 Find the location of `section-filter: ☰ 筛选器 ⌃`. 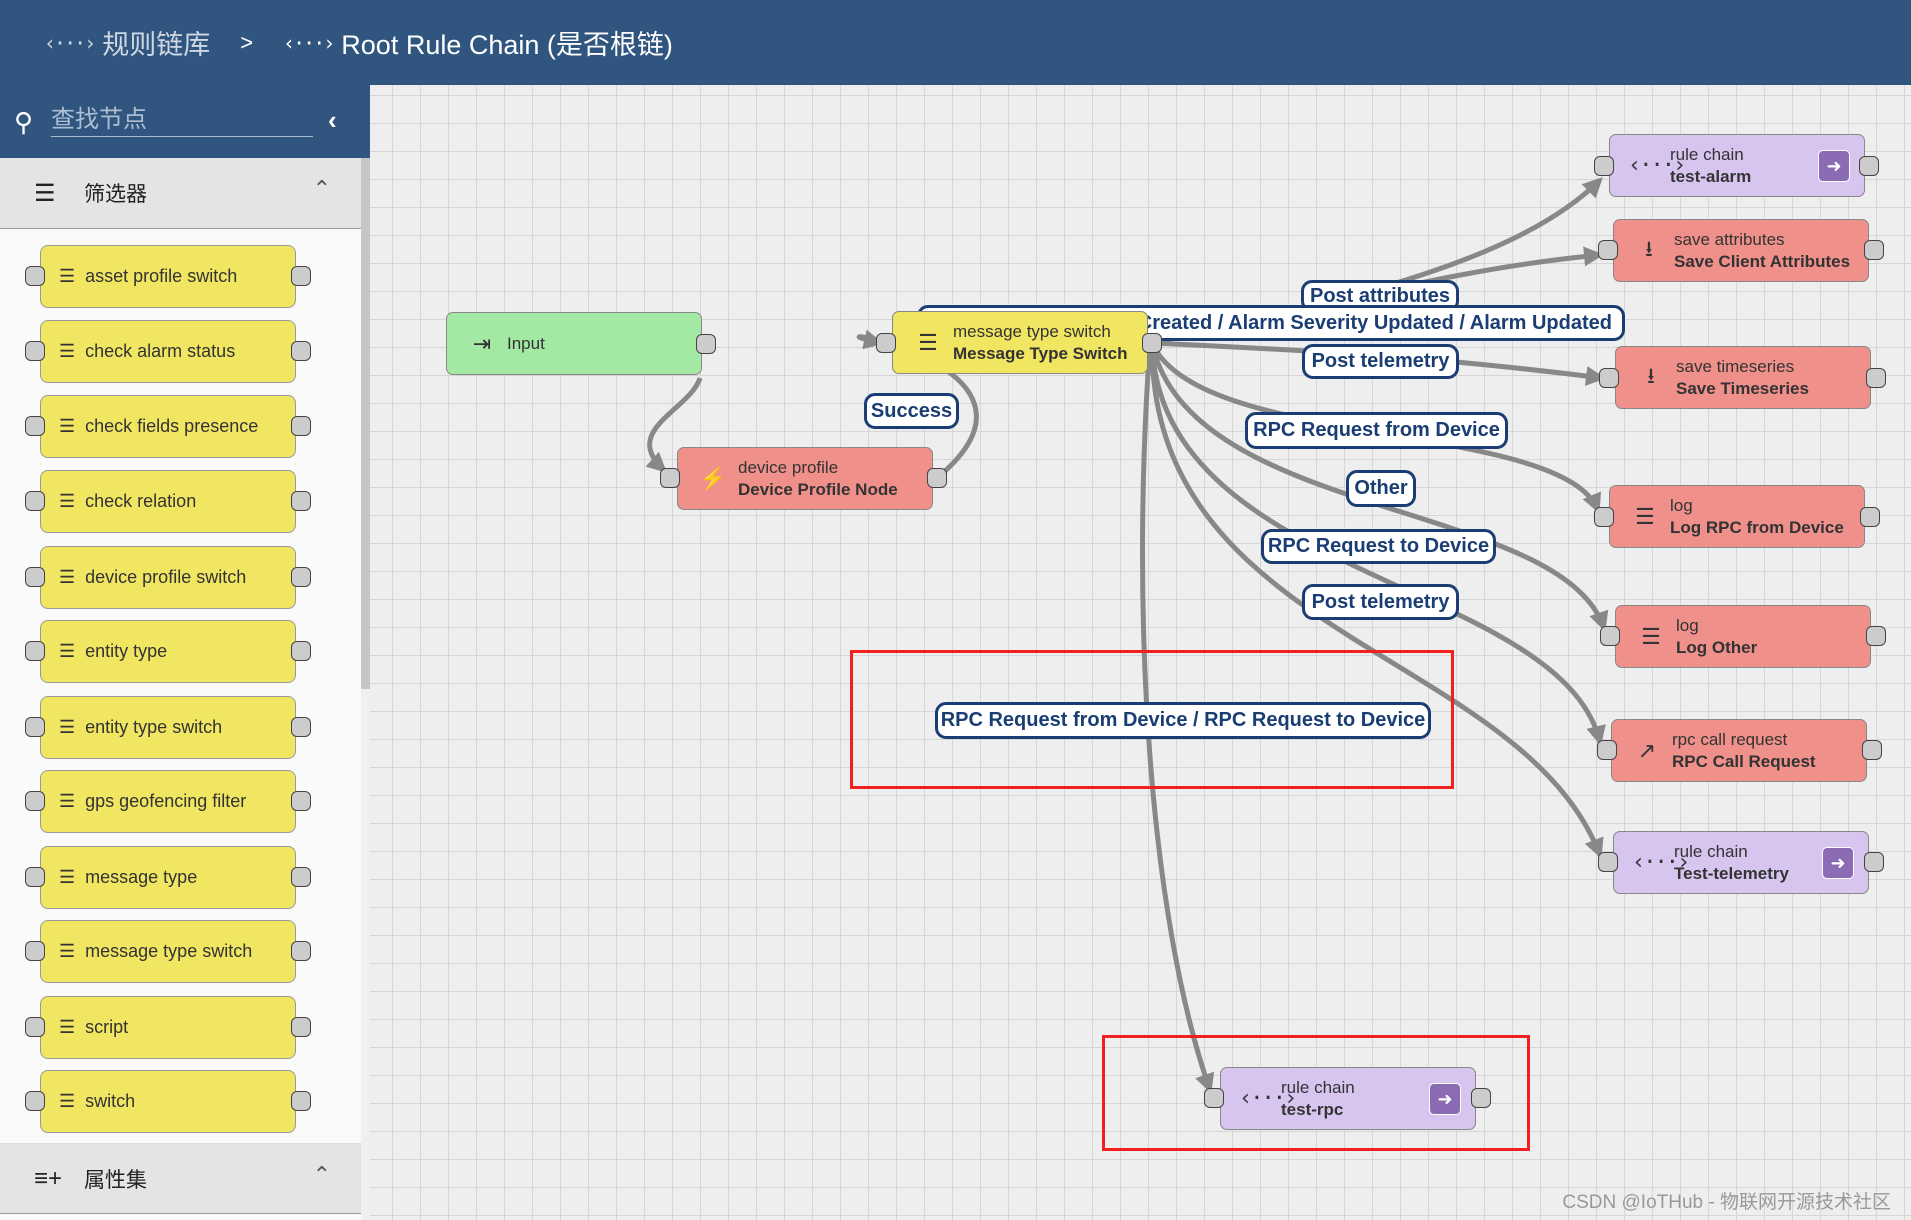

section-filter: ☰ 筛选器 ⌃ is located at coordinates (180, 193).